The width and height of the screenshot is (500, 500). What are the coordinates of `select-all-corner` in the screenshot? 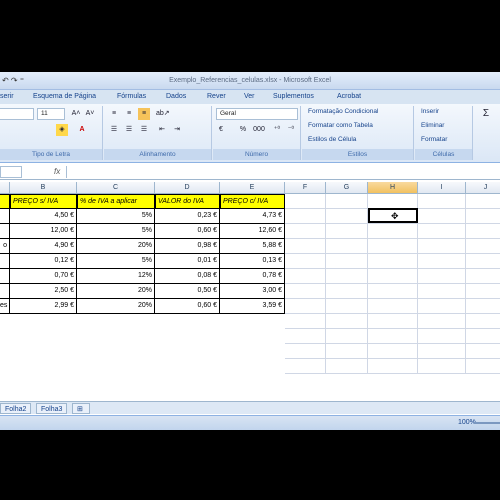 It's located at (5, 188).